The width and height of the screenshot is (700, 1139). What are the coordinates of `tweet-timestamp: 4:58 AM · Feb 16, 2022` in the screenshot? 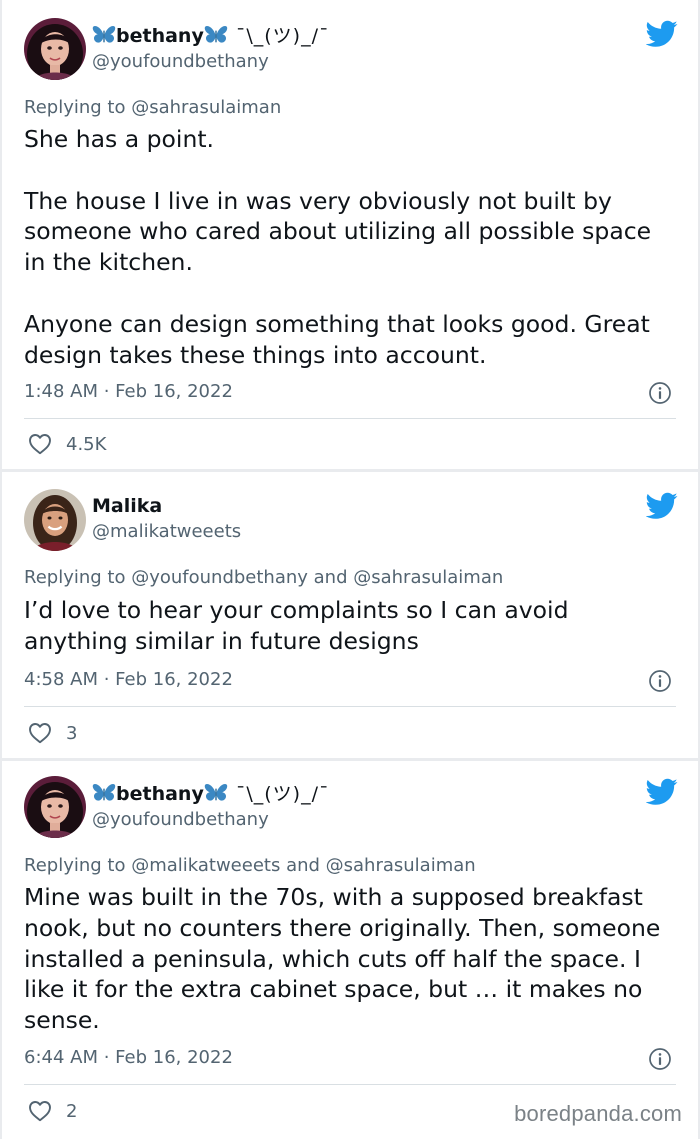 It's located at (128, 680).